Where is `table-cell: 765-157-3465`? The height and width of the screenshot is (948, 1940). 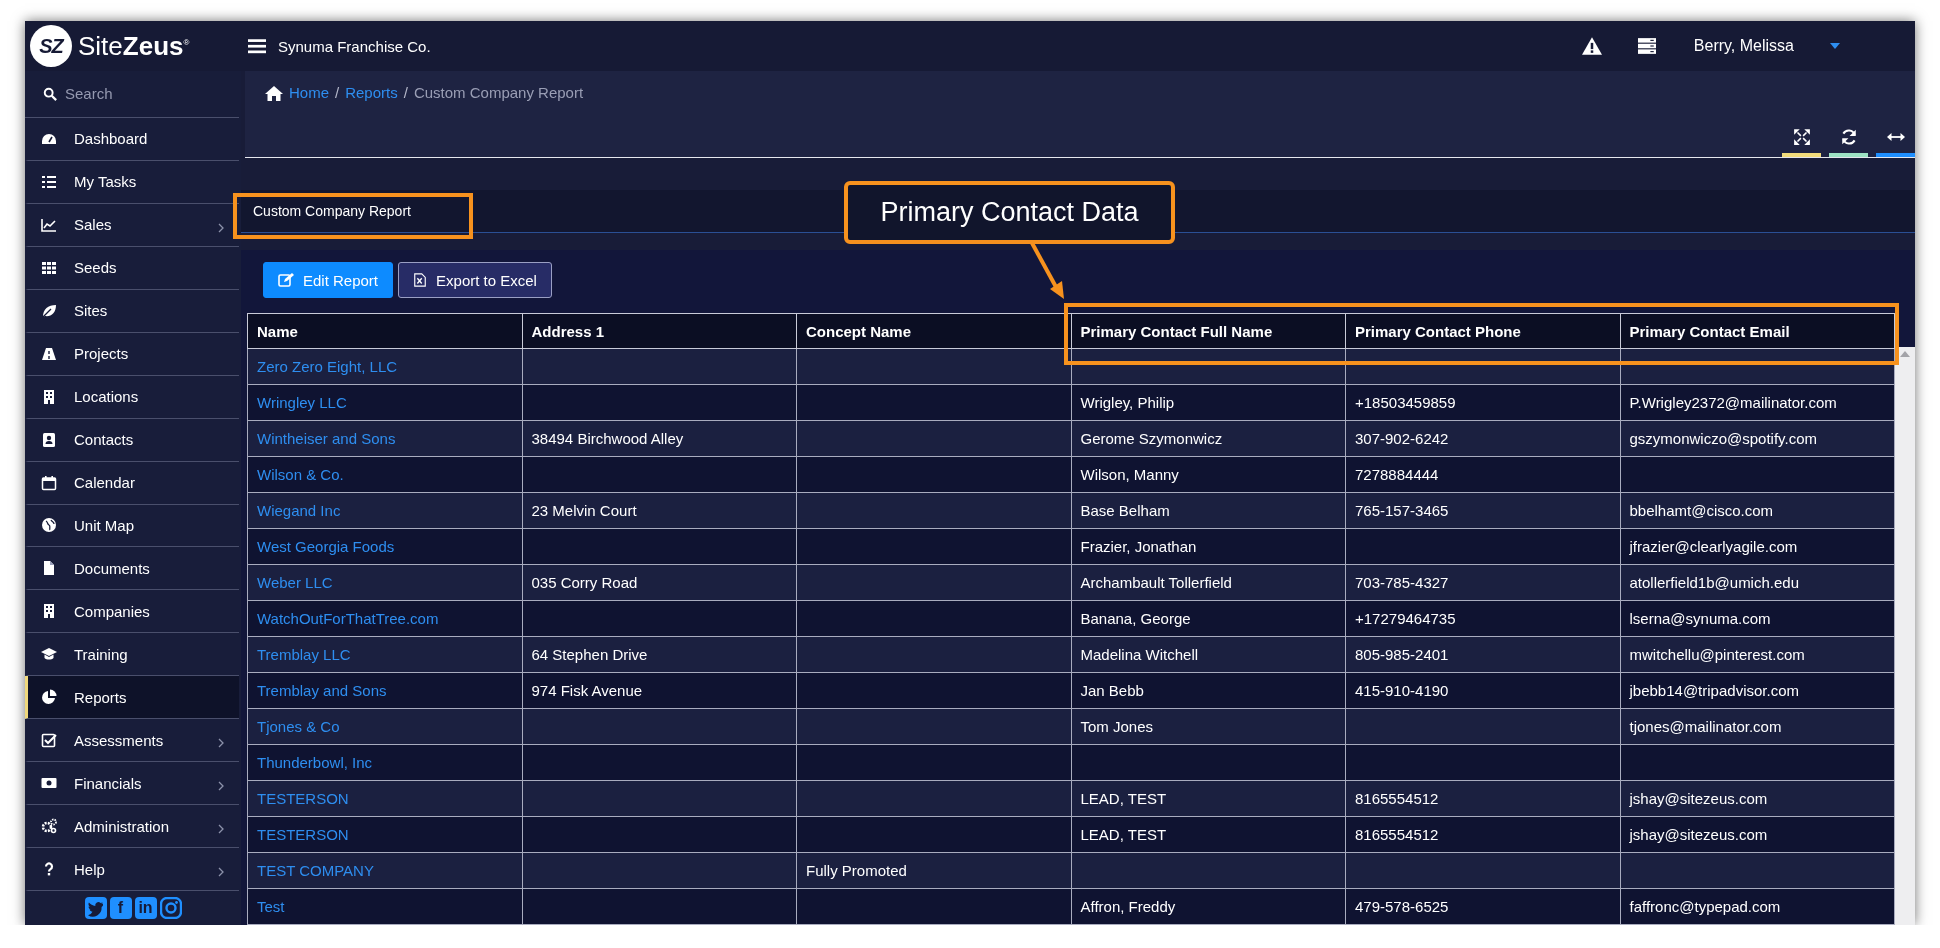
table-cell: 765-157-3465 is located at coordinates (1482, 510).